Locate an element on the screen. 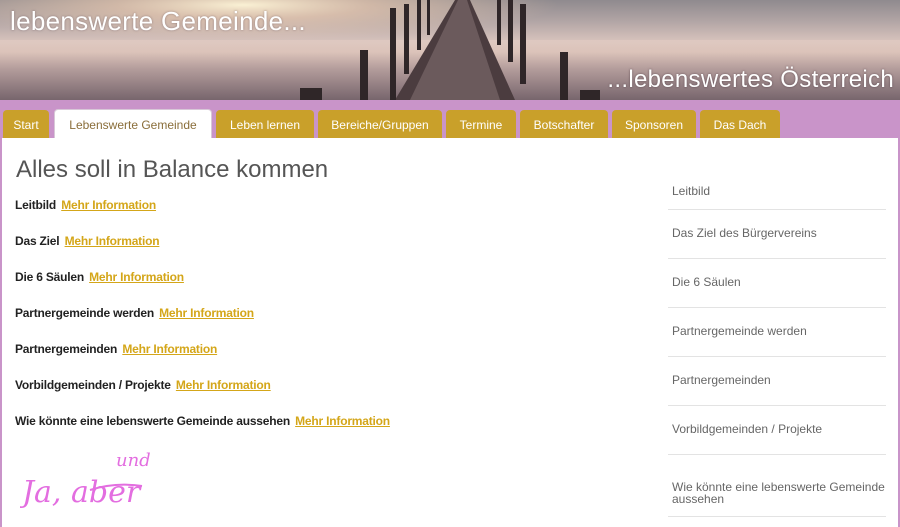 The width and height of the screenshot is (900, 527). page-title: Alles soll in Balance kommen is located at coordinates (172, 169).